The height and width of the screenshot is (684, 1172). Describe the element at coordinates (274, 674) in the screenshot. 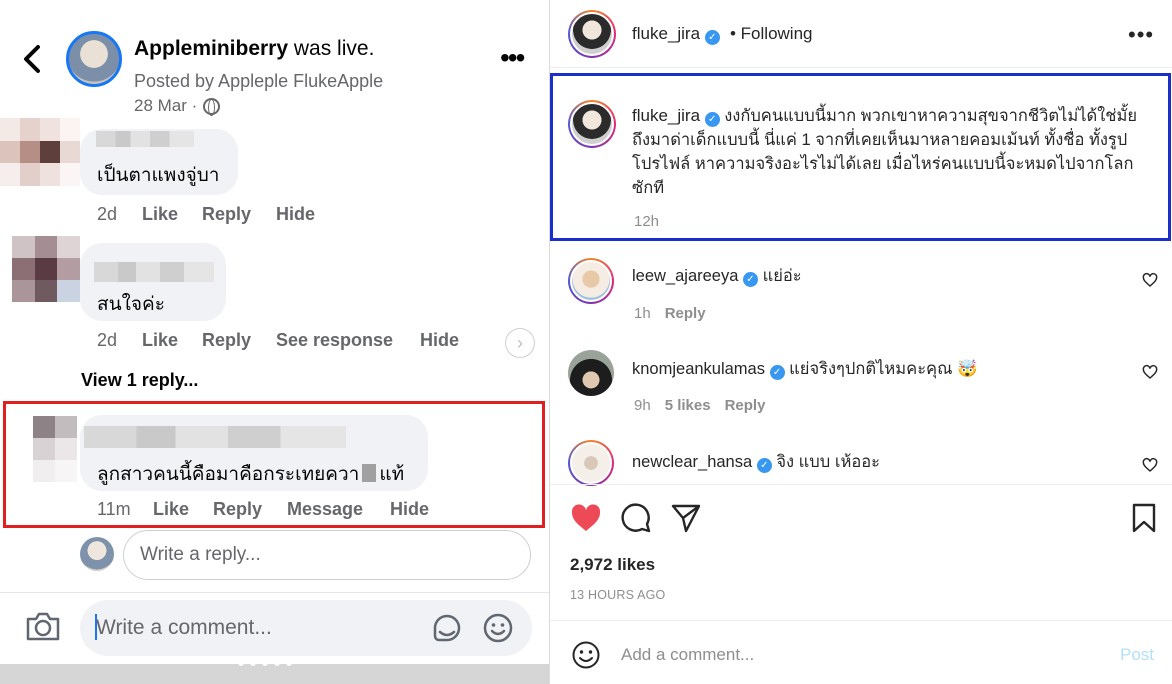

I see `bottom-strip` at that location.